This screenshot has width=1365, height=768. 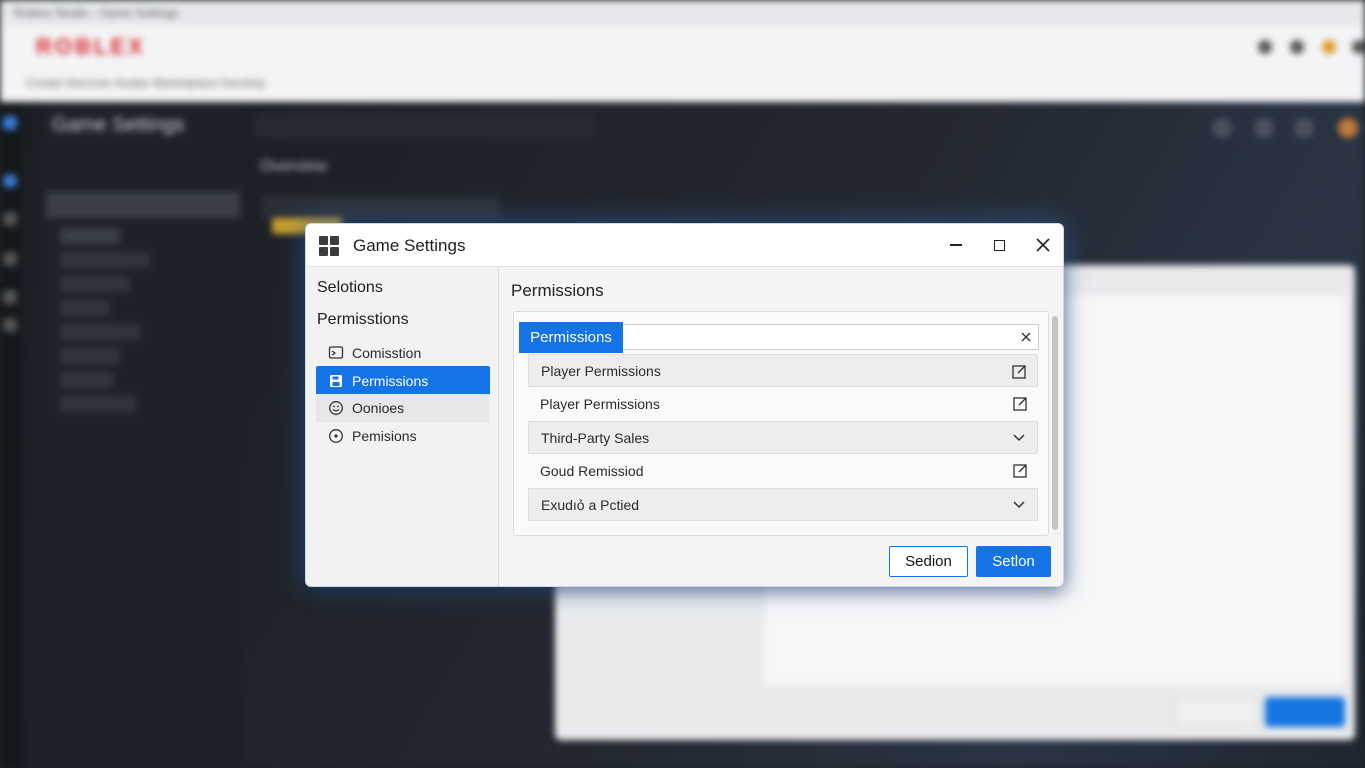 I want to click on browser-tabbar: Roblox Studio - Game Settings, so click(x=682, y=13).